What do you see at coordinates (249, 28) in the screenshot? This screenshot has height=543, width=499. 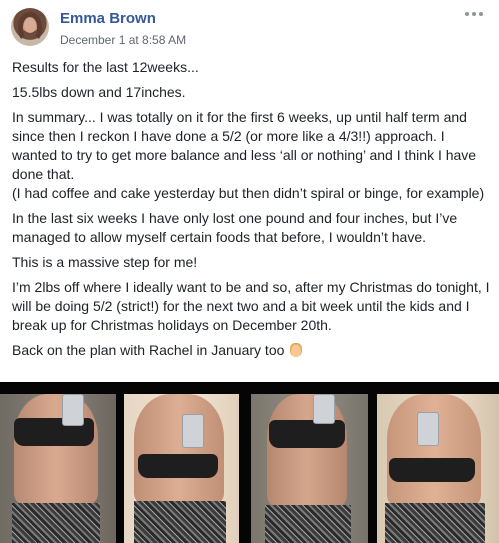 I see `post-header: Emma Brown December 1 at 8:58 AM` at bounding box center [249, 28].